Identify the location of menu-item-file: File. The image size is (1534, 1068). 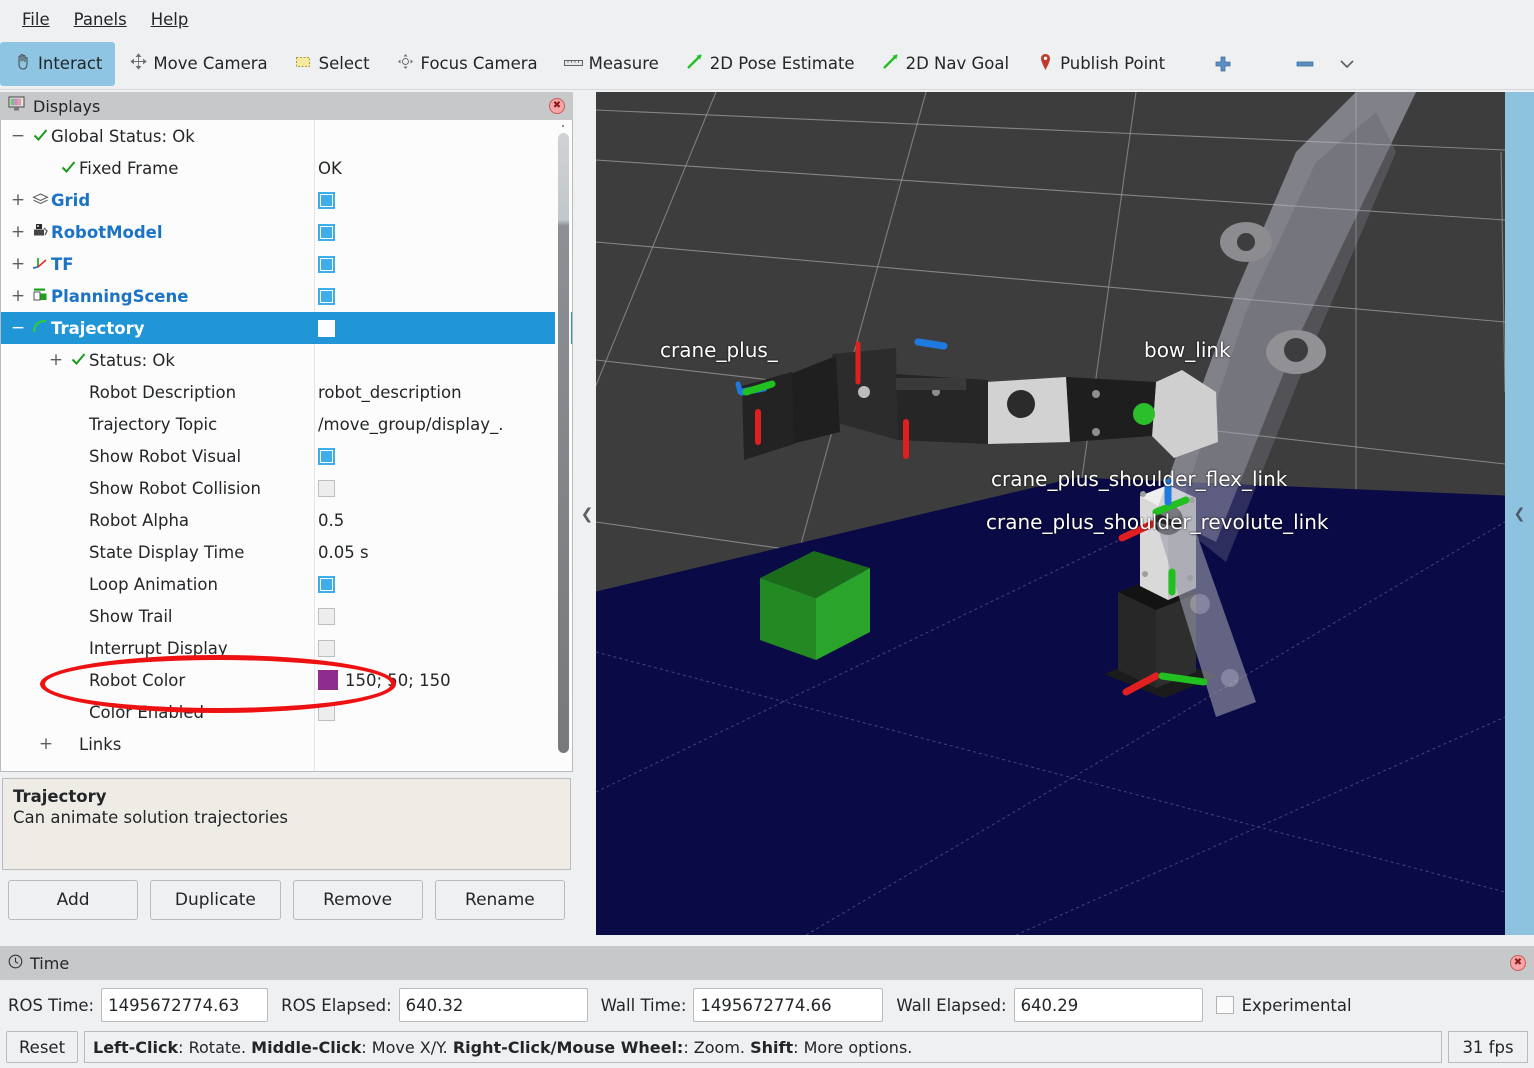
(36, 19).